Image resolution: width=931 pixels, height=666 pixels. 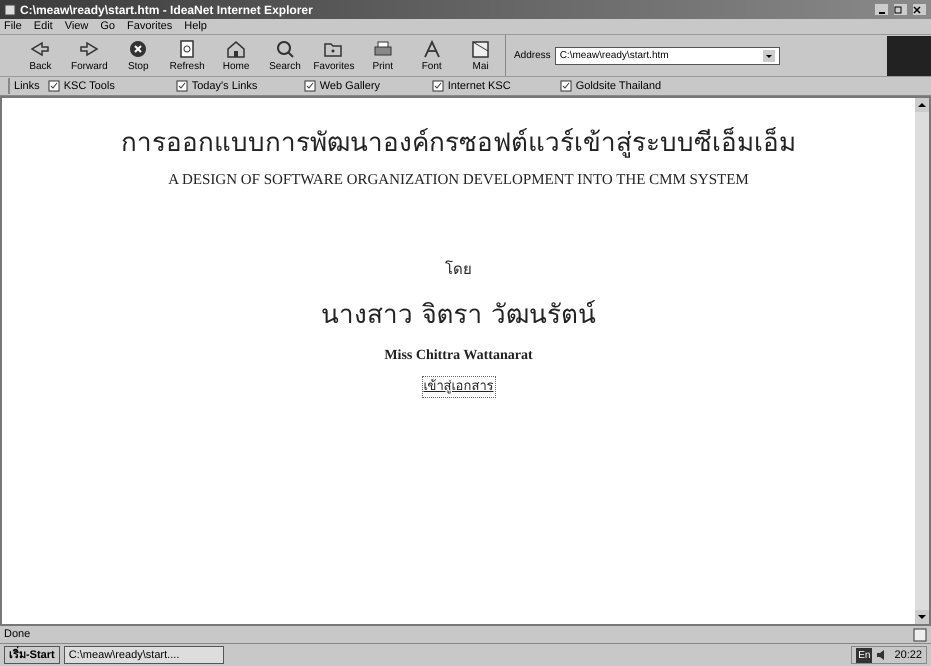 I want to click on window-icon, so click(x=10, y=10).